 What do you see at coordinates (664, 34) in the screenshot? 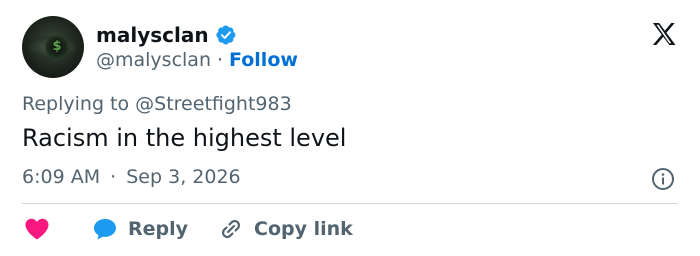
I see `x-logo-icon` at bounding box center [664, 34].